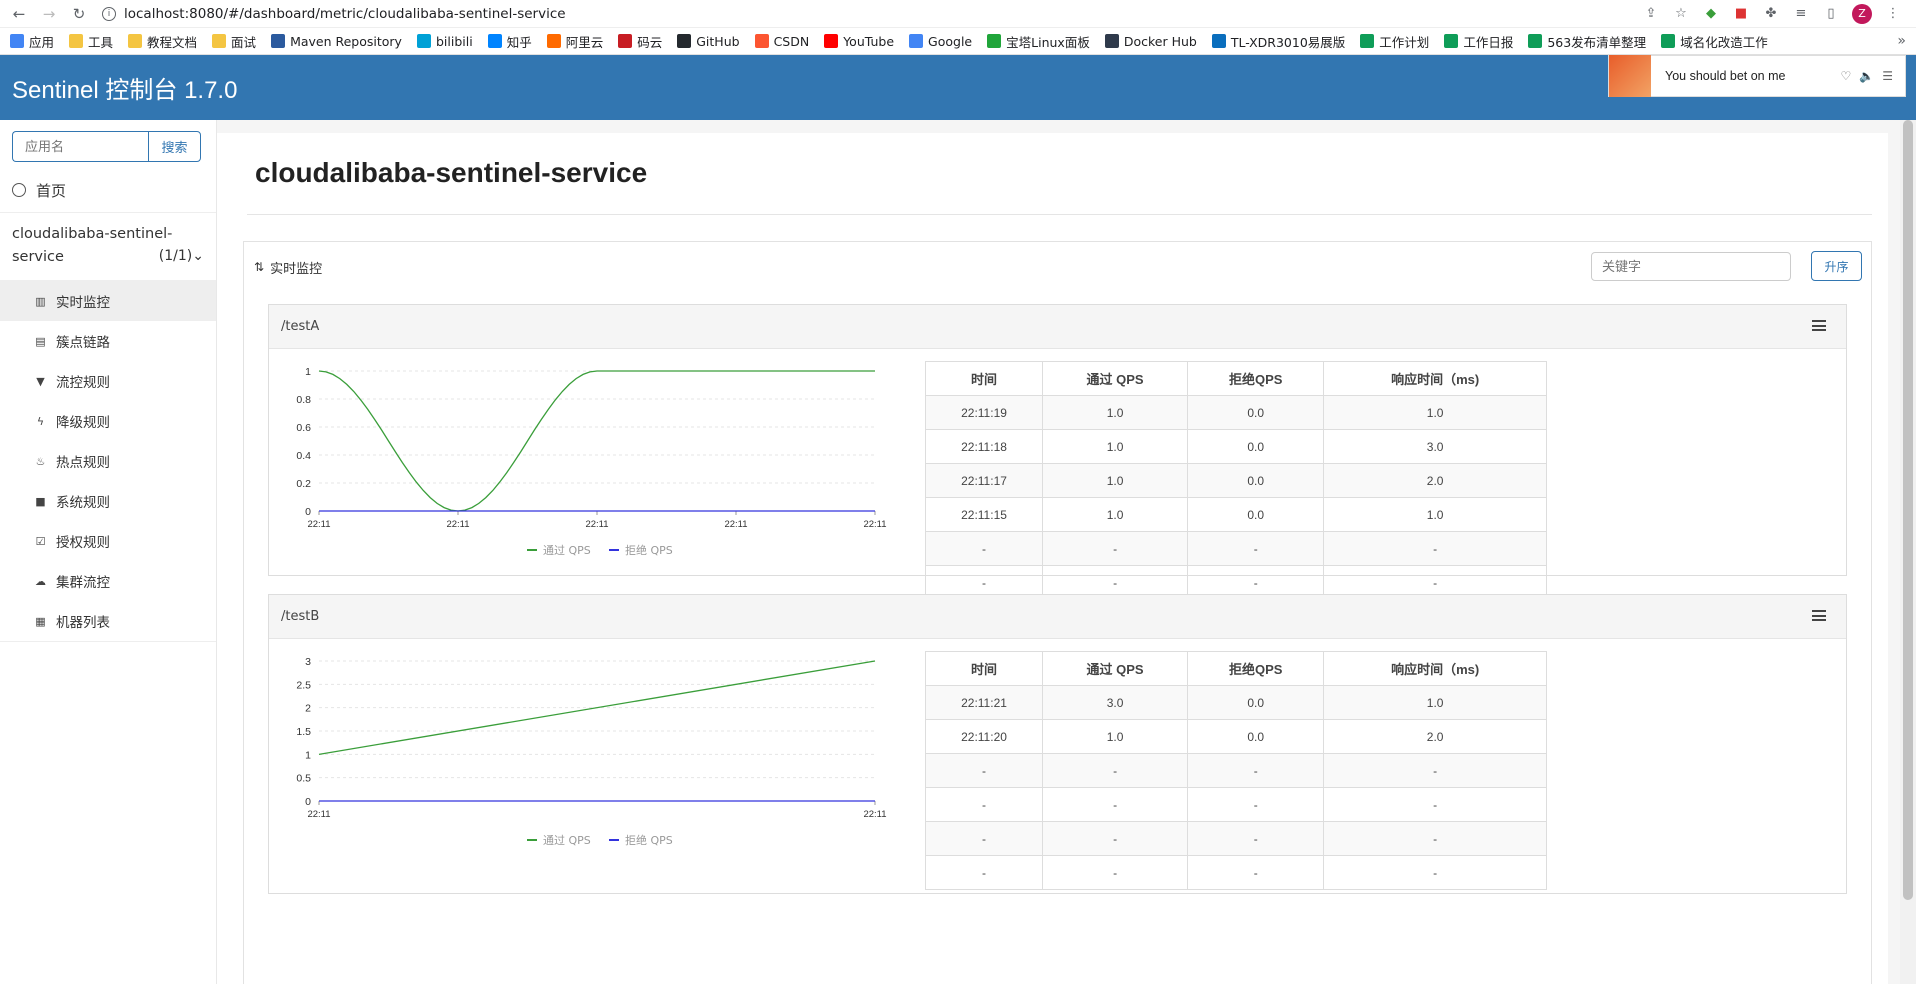 The image size is (1916, 984). Describe the element at coordinates (234, 41) in the screenshot. I see `bookmark-item: 面试` at that location.